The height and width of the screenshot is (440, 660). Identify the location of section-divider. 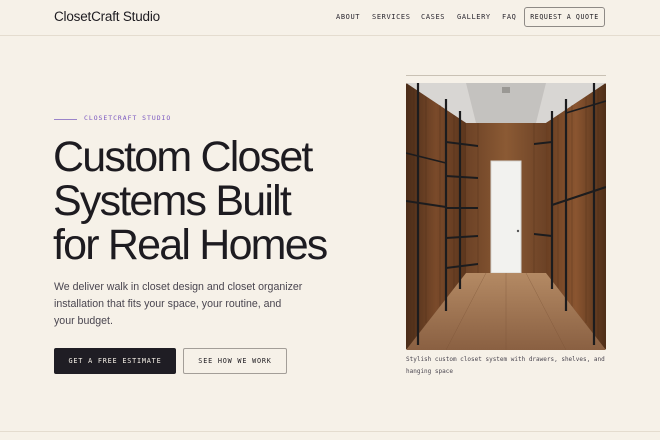
(330, 431).